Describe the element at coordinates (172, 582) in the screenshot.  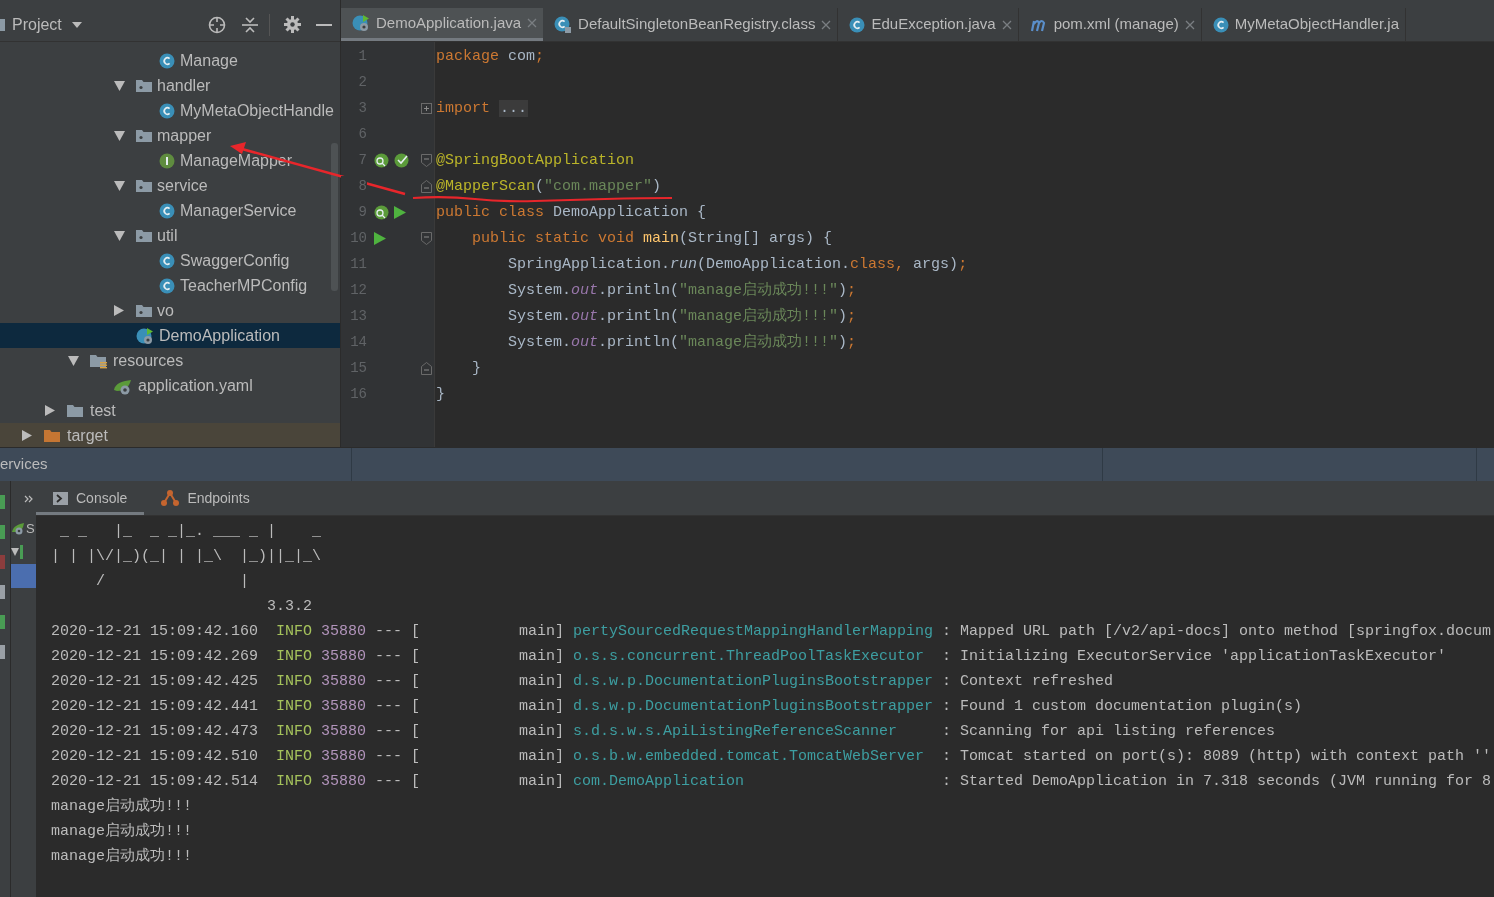
I see `console-line: / |` at that location.